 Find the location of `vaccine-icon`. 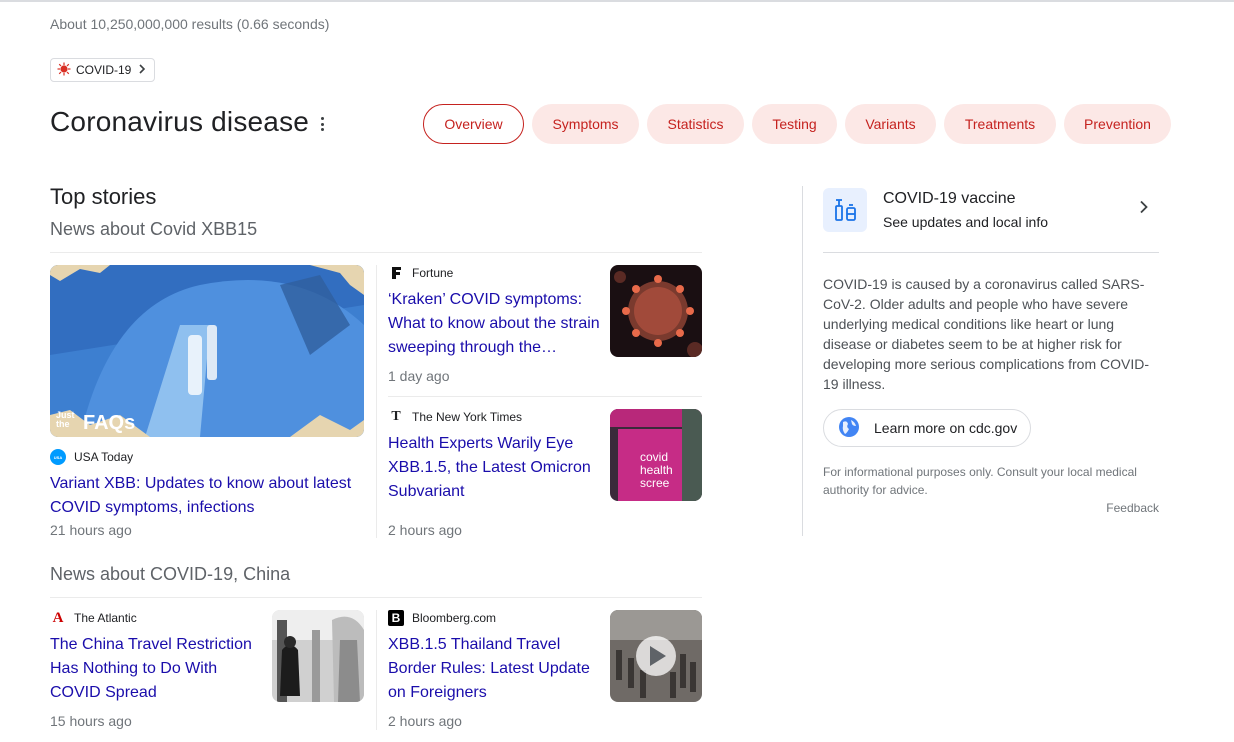

vaccine-icon is located at coordinates (845, 210).